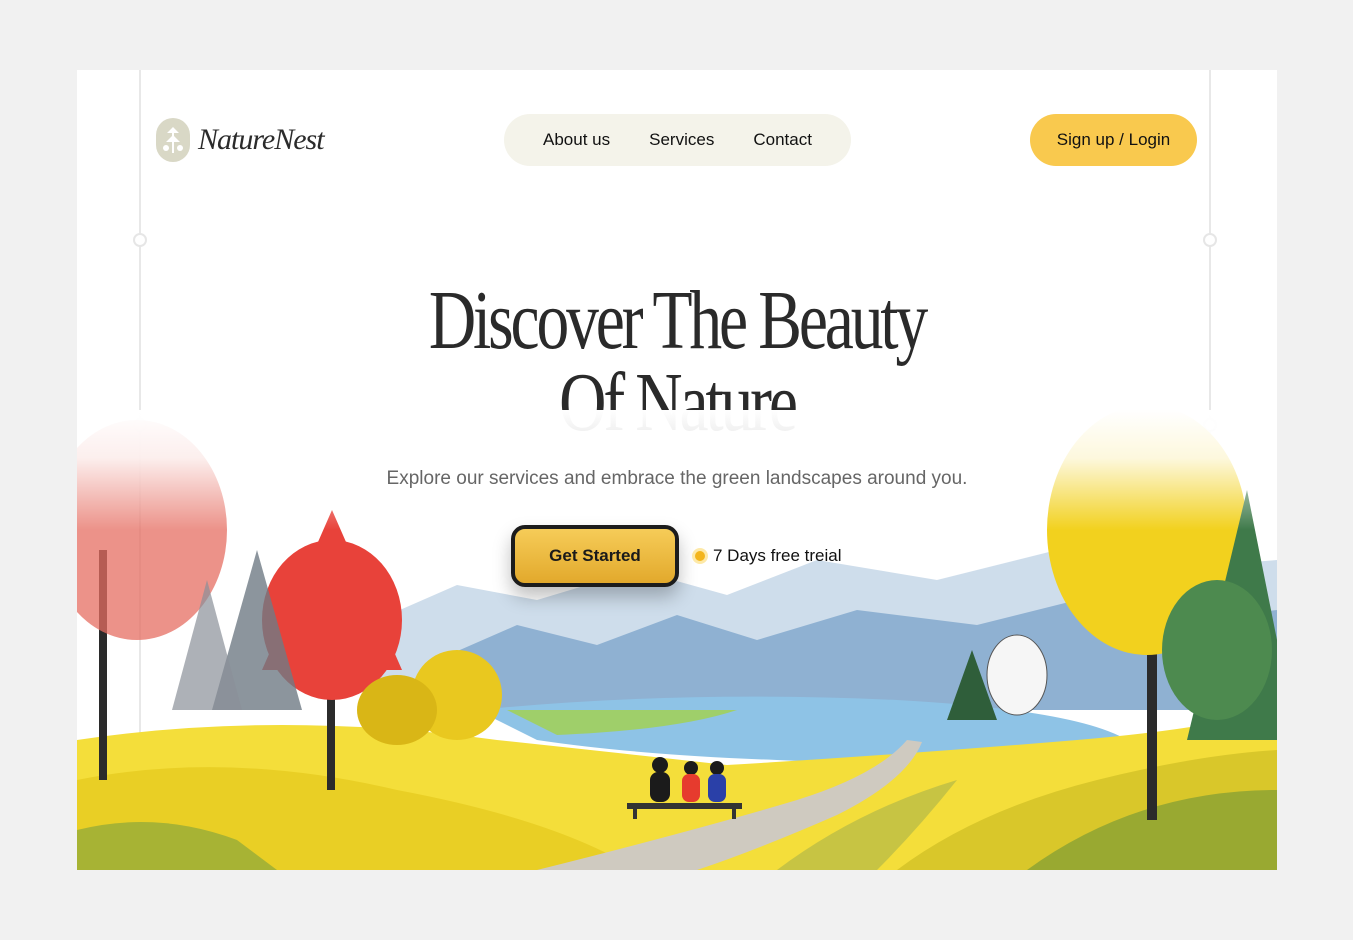 The image size is (1353, 940). What do you see at coordinates (782, 140) in the screenshot?
I see `nav-contact: Contact` at bounding box center [782, 140].